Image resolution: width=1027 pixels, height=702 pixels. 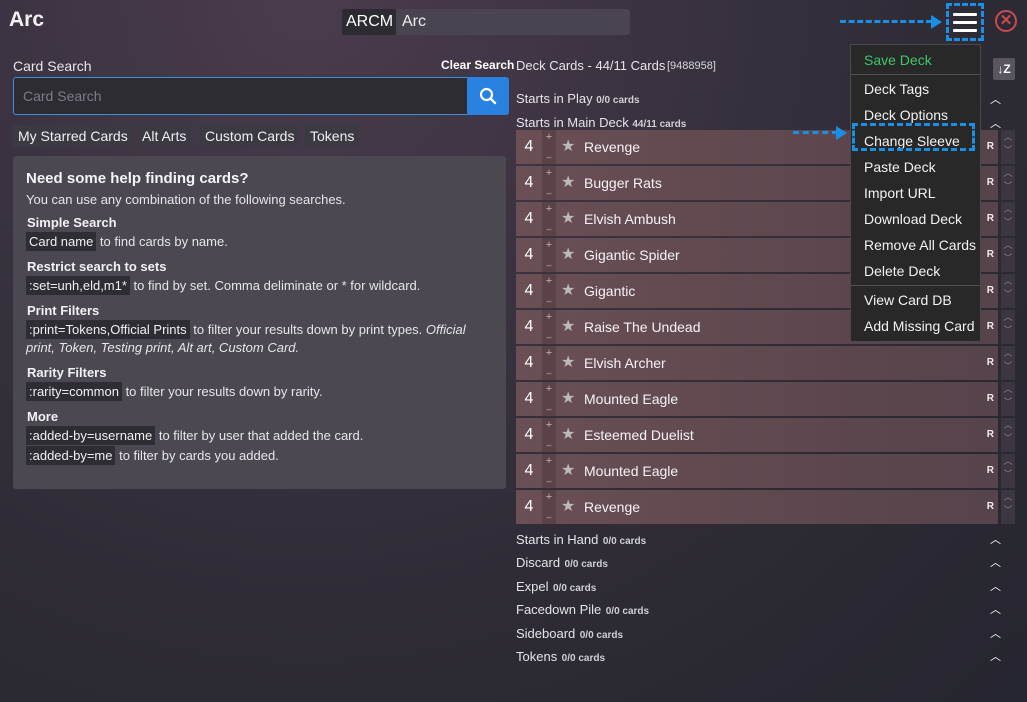 What do you see at coordinates (623, 183) in the screenshot?
I see `card-name: Bugger Rats` at bounding box center [623, 183].